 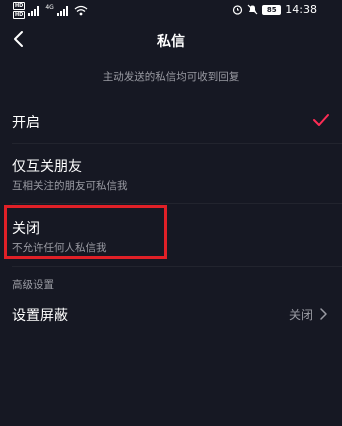 I want to click on chevron-right-icon, so click(x=323, y=314).